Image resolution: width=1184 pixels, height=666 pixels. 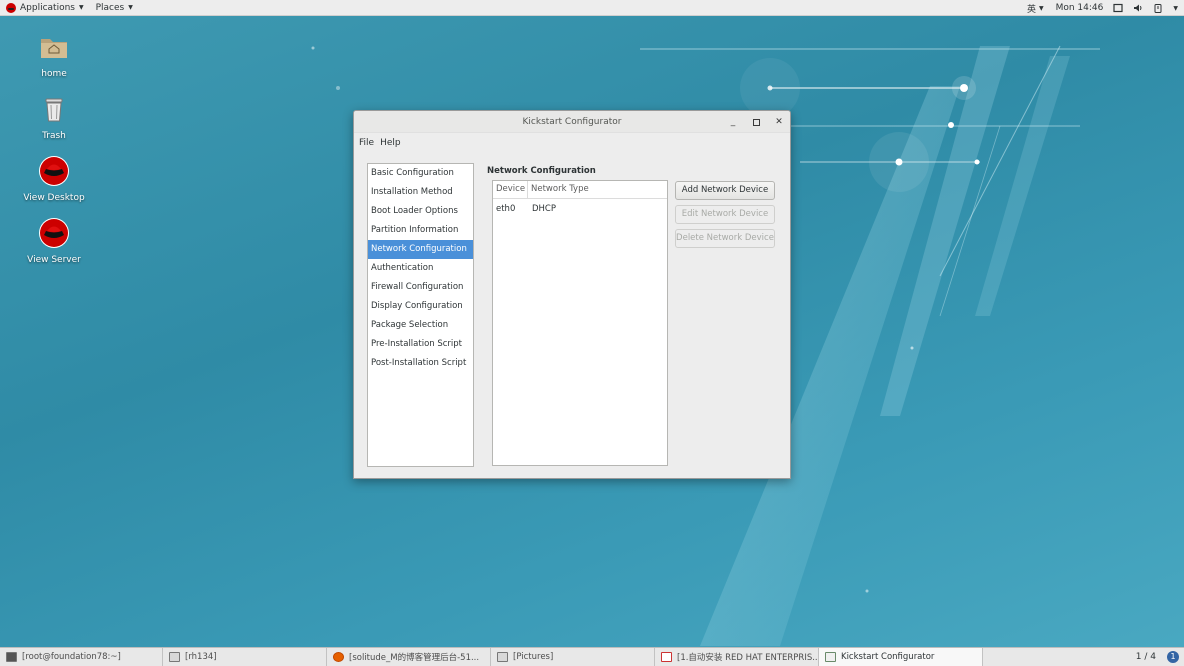 I want to click on task-pictures: [Pictures], so click(x=573, y=657).